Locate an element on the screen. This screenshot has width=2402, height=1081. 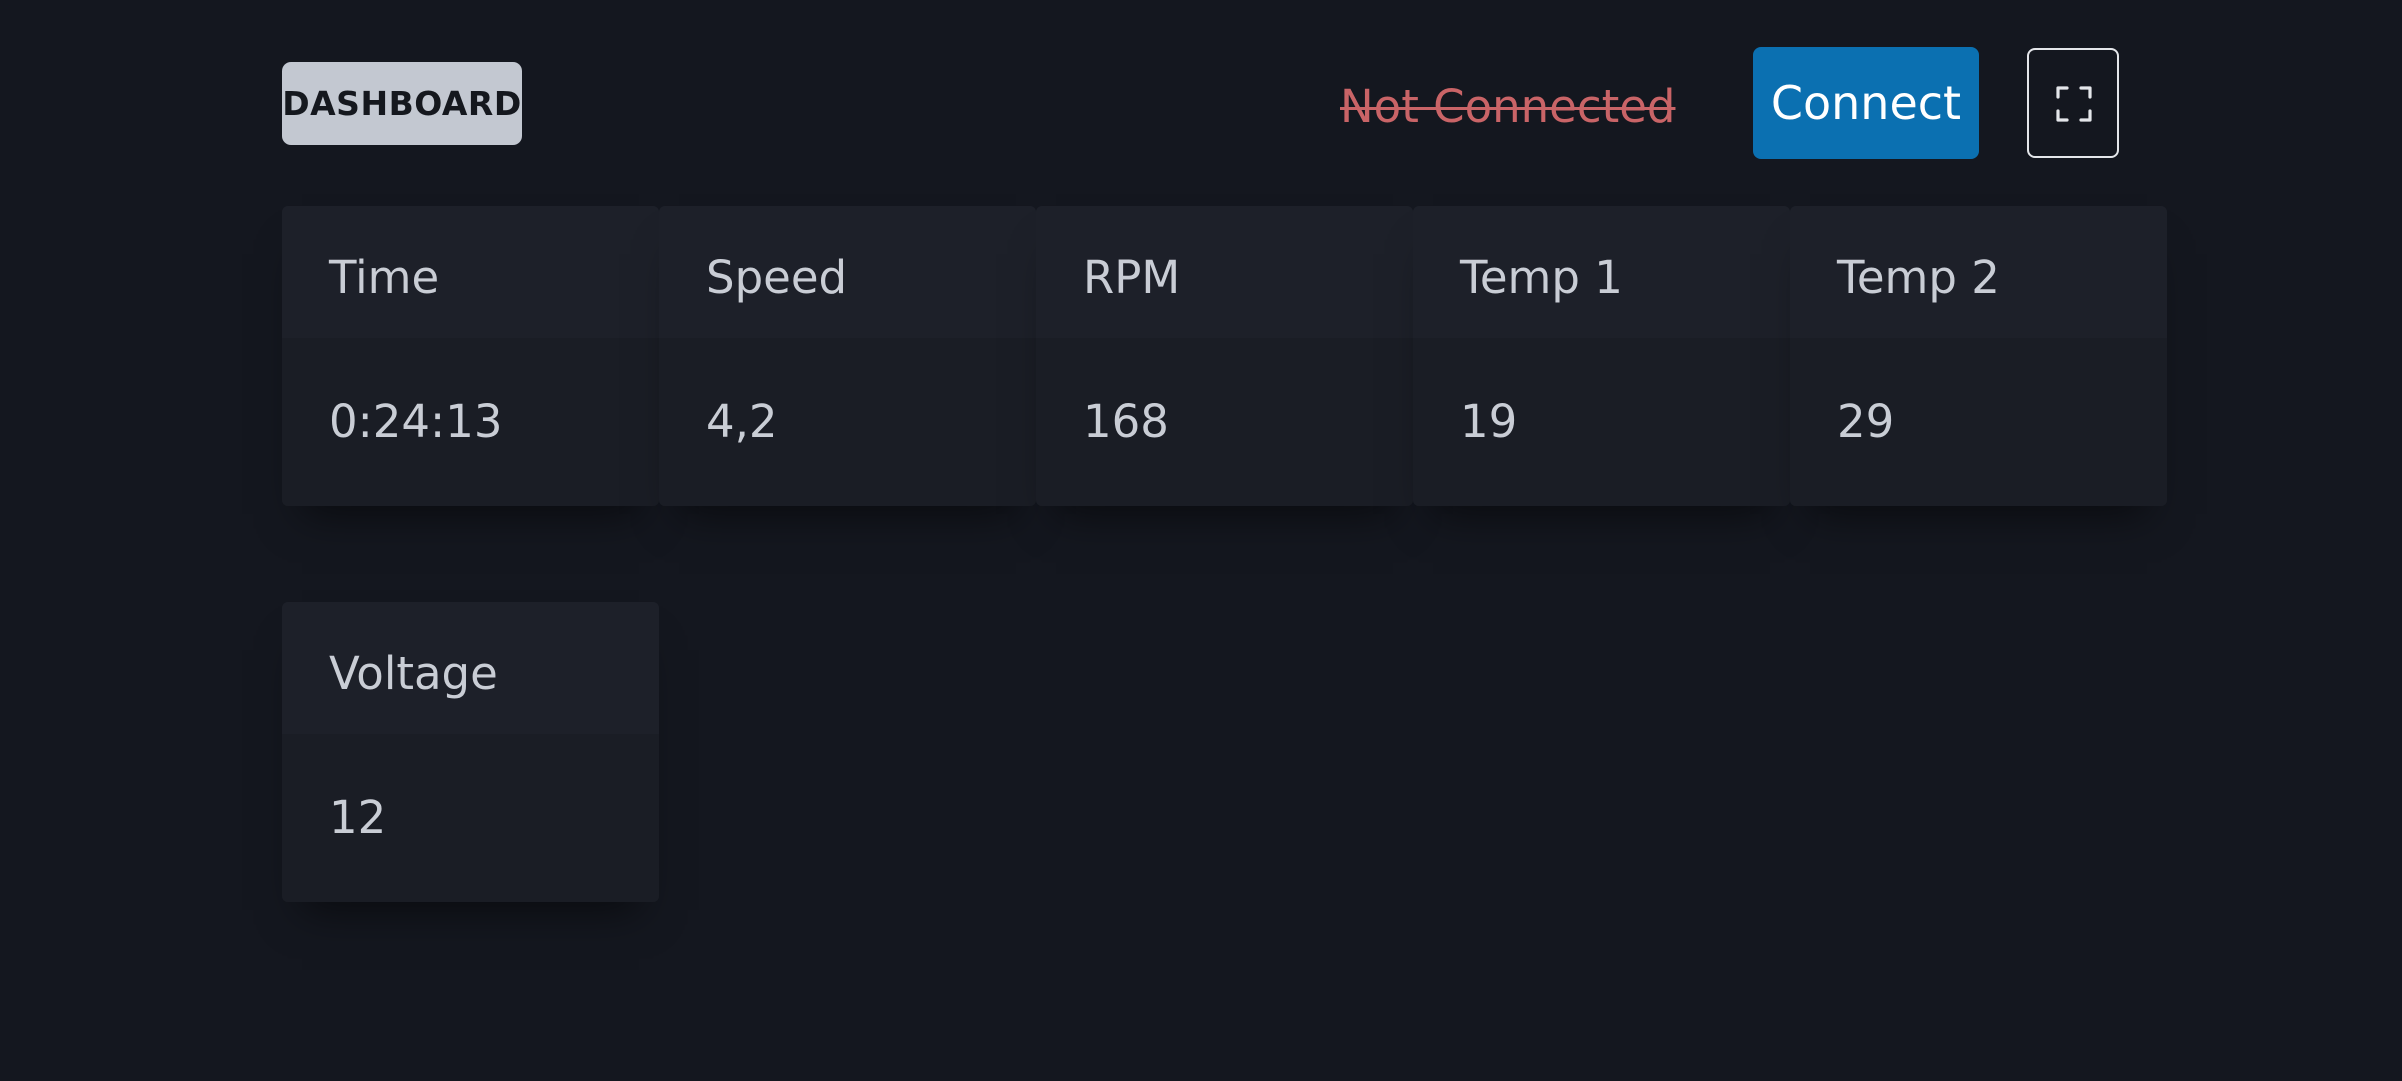
metric-value: 168 is located at coordinates (1224, 422).